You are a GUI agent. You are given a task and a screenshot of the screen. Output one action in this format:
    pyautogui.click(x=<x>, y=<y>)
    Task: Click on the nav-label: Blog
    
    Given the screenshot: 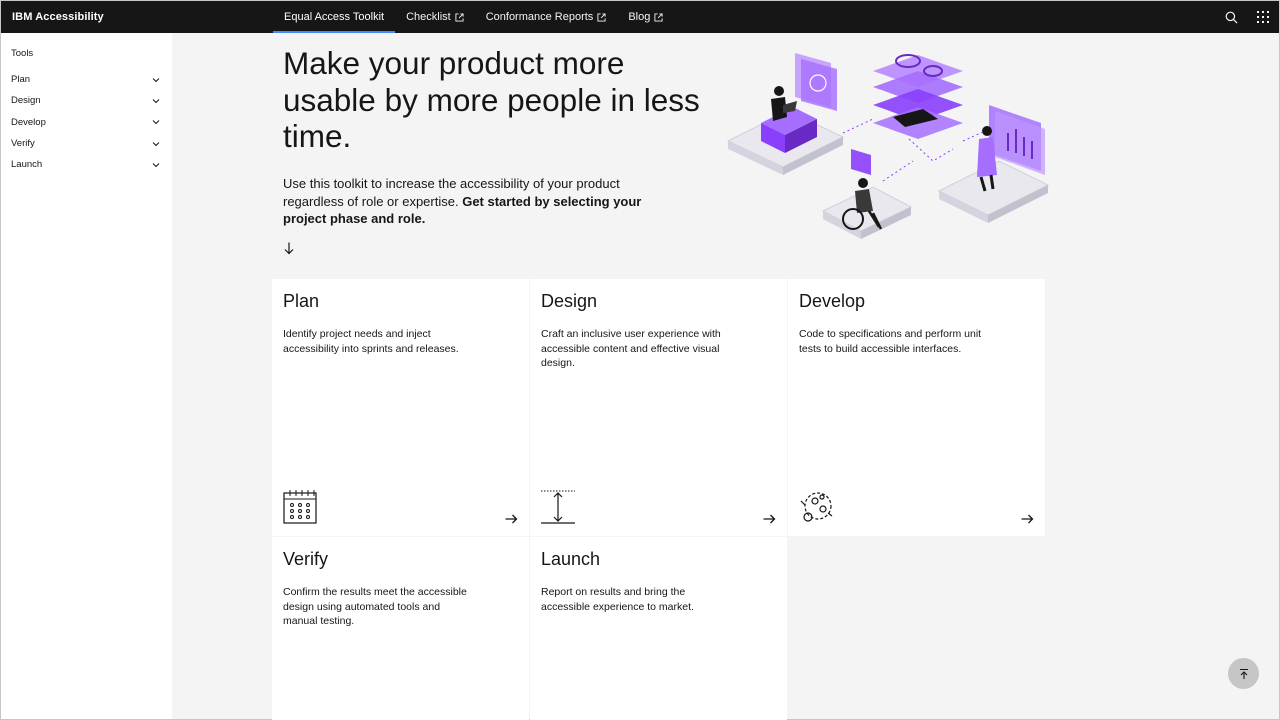 What is the action you would take?
    pyautogui.click(x=639, y=17)
    